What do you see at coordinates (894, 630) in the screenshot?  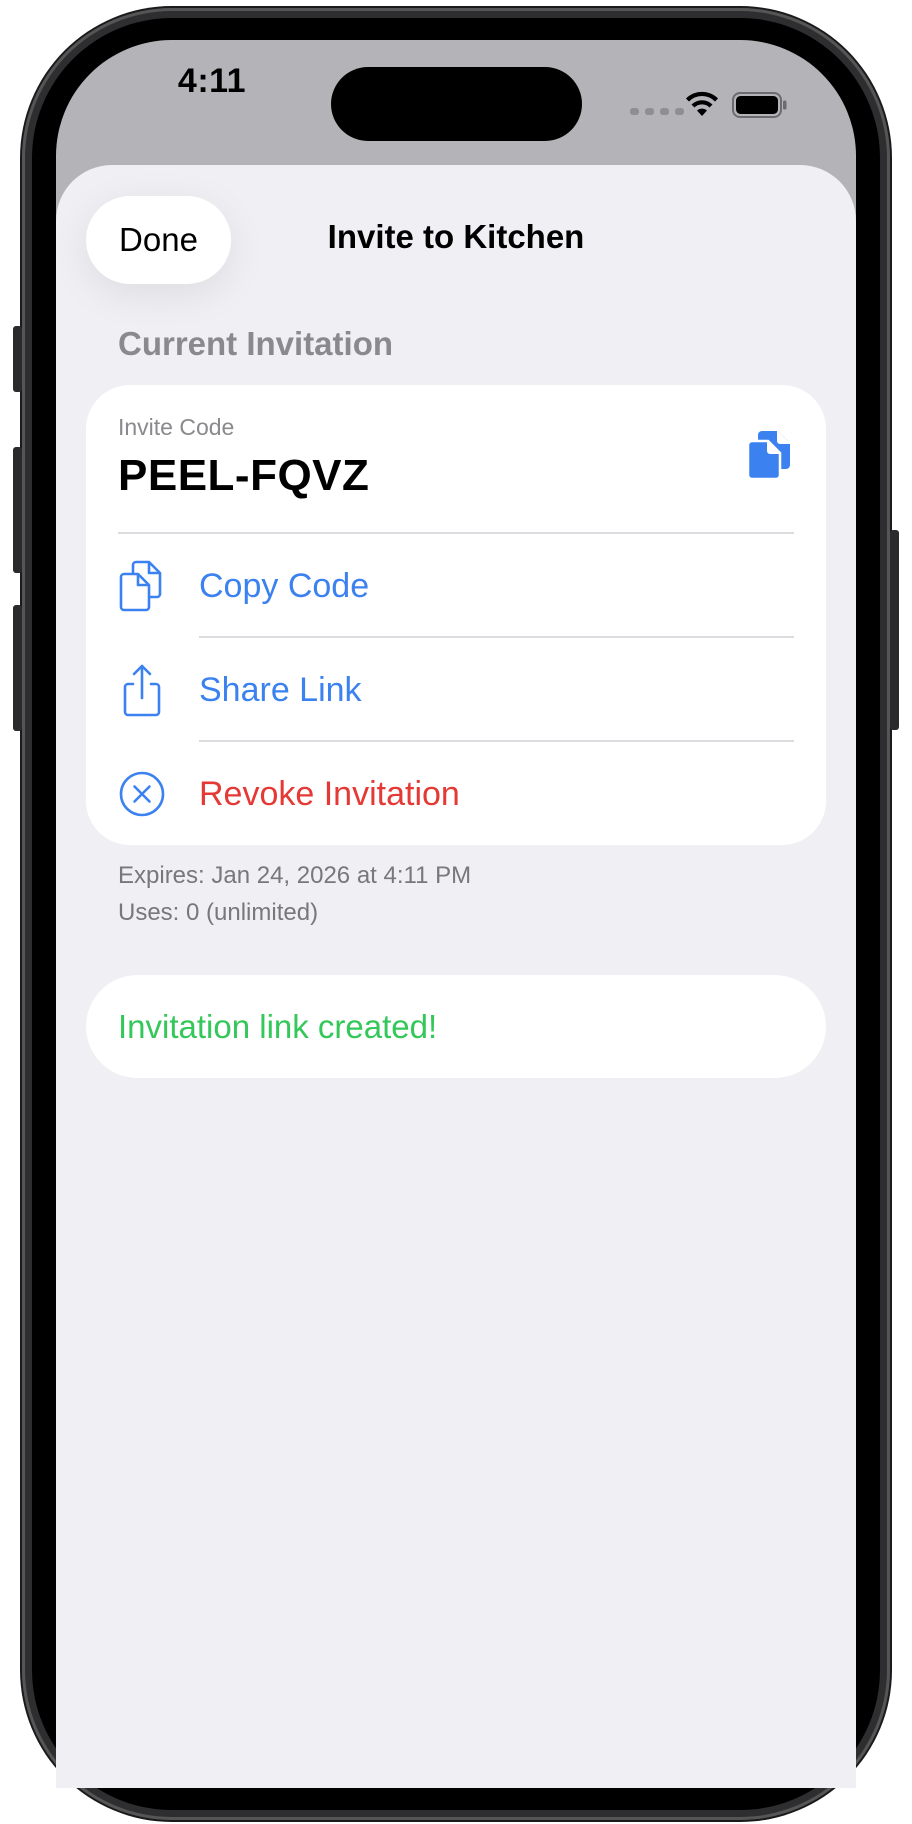 I see `power-button` at bounding box center [894, 630].